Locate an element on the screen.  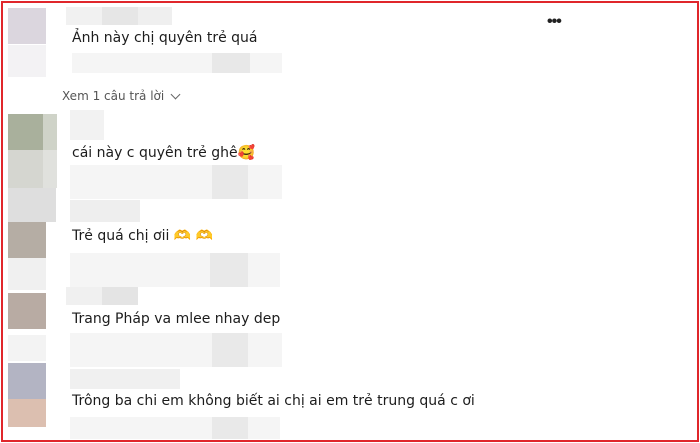
emoji: 🥰 is located at coordinates (246, 153).